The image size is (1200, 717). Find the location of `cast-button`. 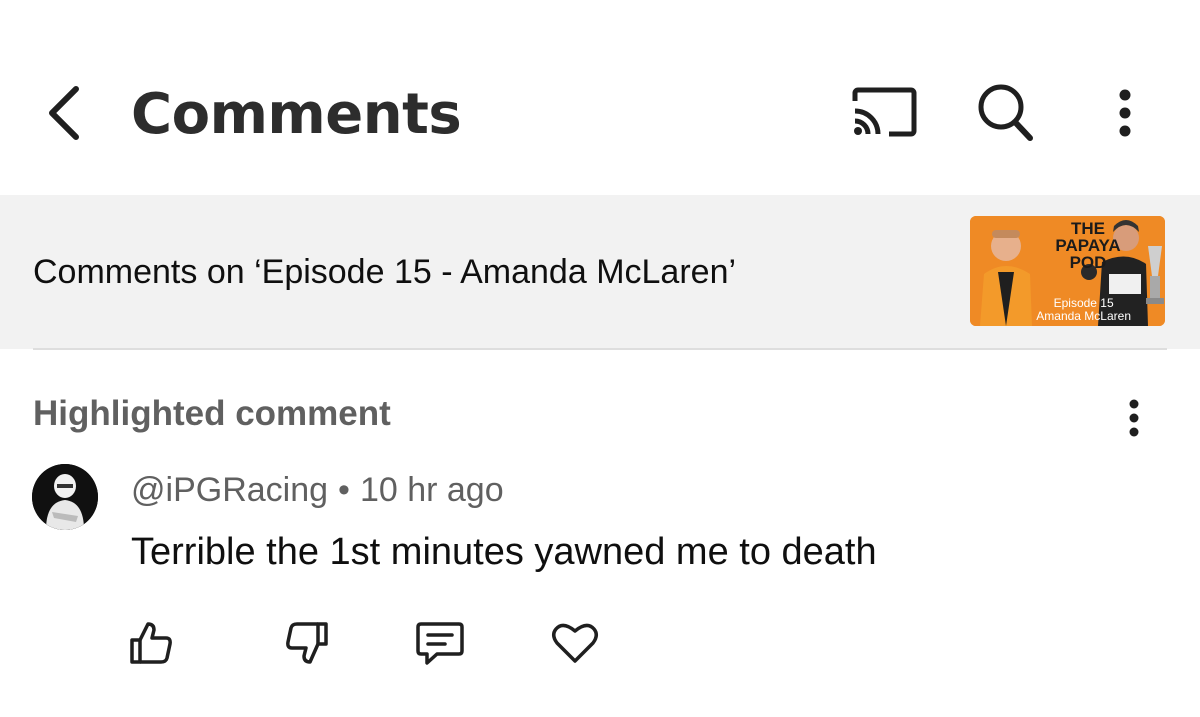

cast-button is located at coordinates (884, 115).